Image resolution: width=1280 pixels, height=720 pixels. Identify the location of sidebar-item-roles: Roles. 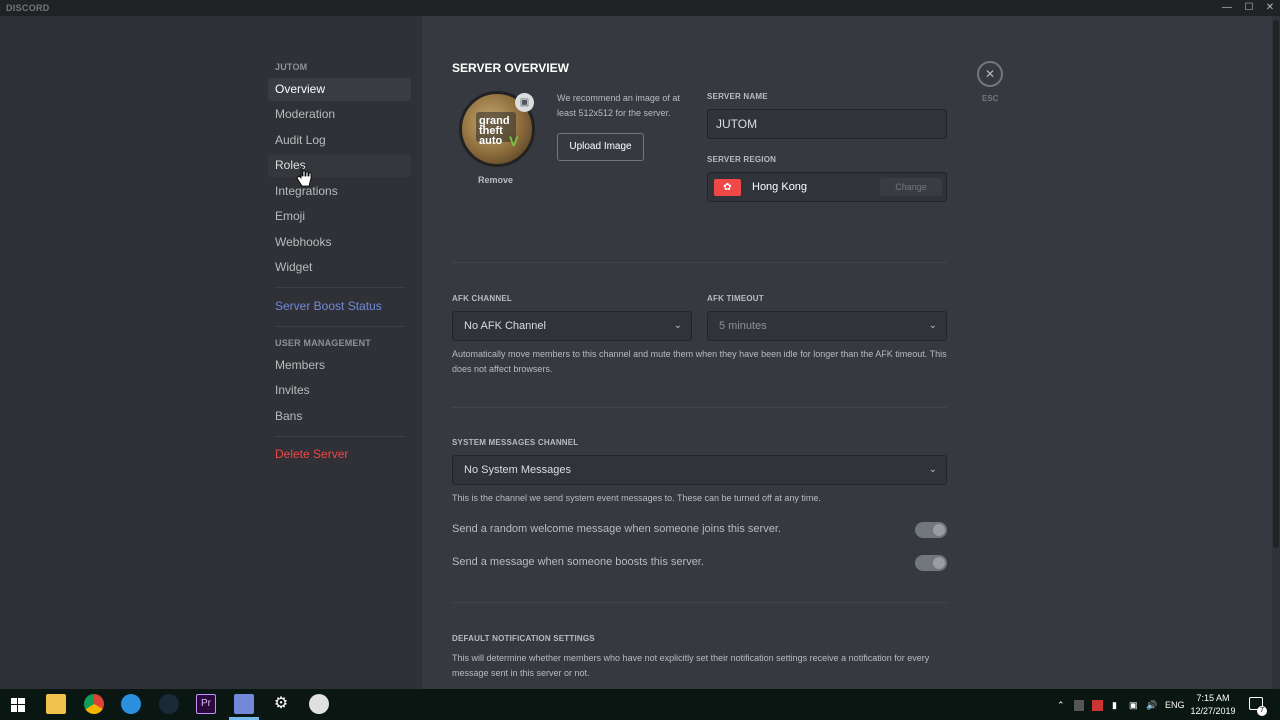
(339, 165).